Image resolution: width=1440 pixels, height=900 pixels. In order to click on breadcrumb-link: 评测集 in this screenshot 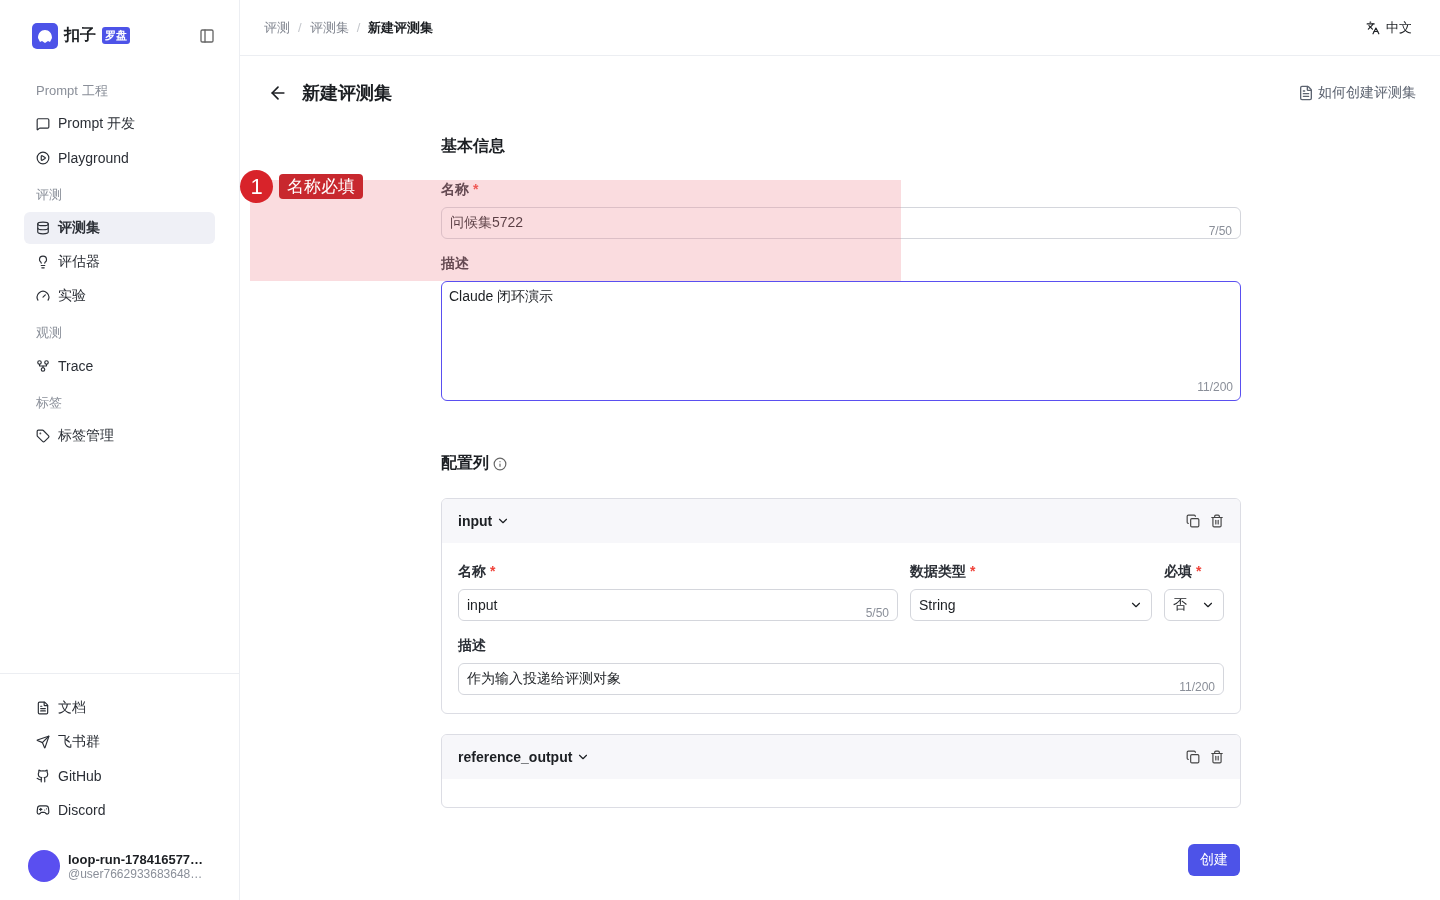, I will do `click(329, 27)`.